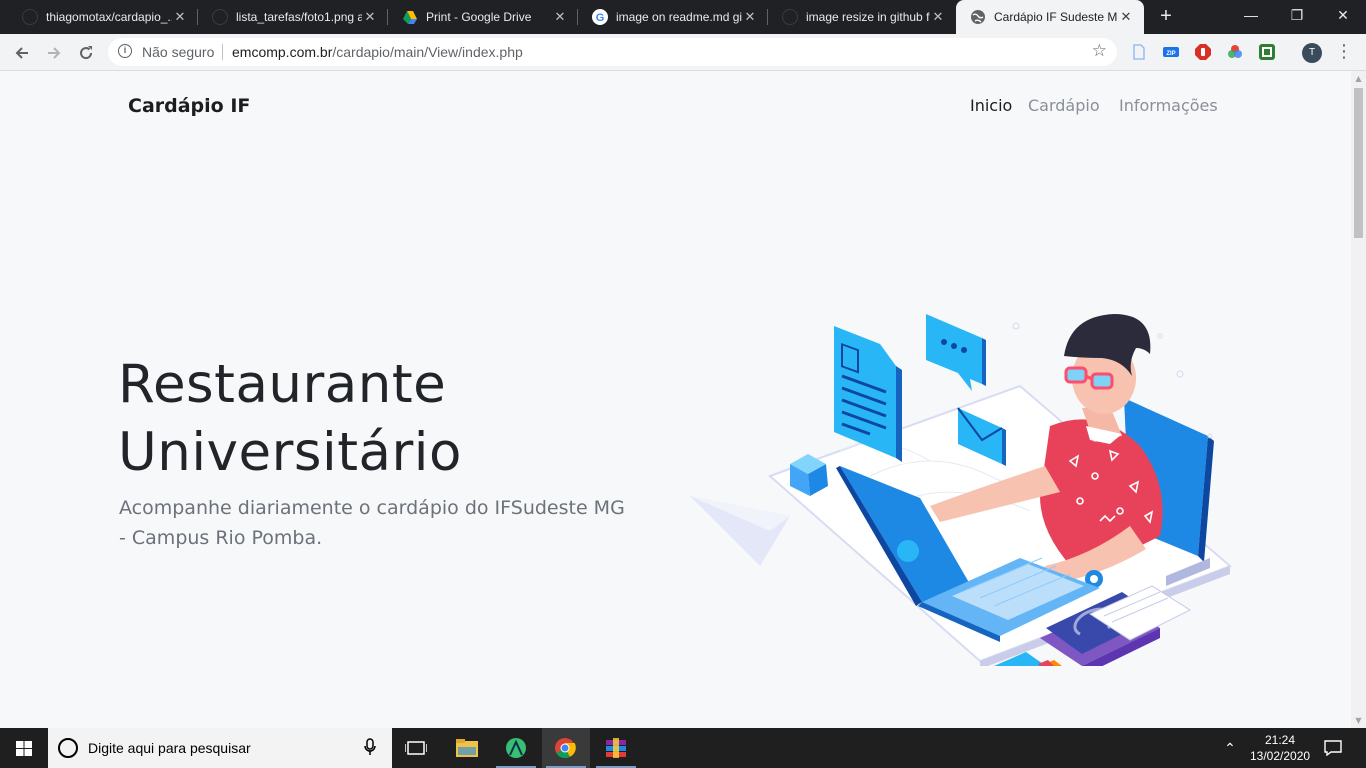 This screenshot has height=768, width=1366. Describe the element at coordinates (740, 531) in the screenshot. I see `paper-plane-illustration` at that location.